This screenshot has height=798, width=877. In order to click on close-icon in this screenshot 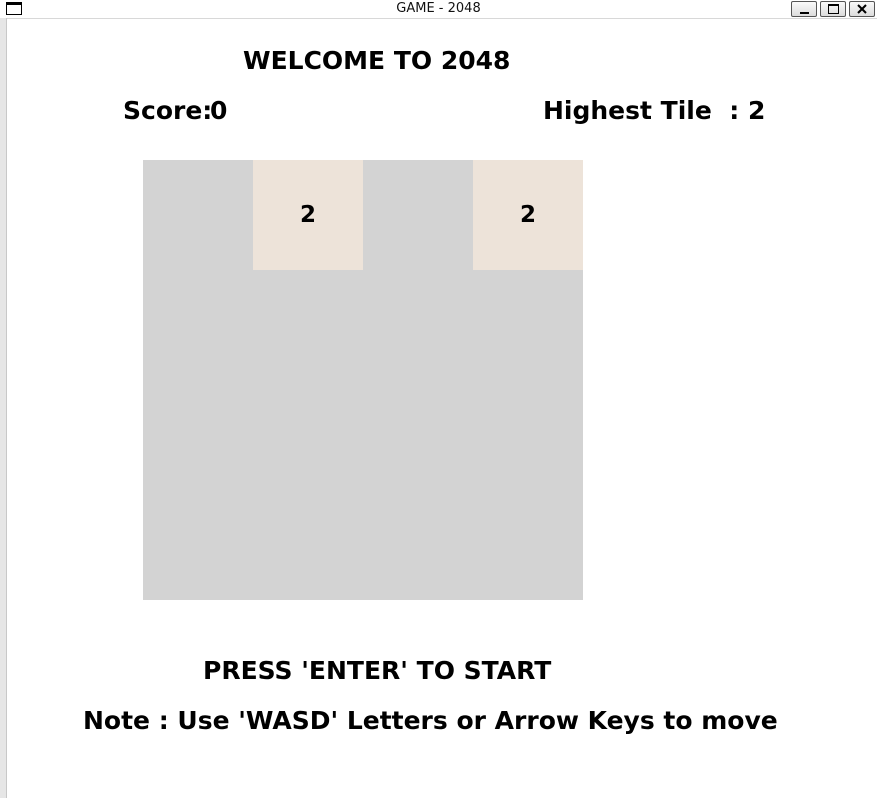, I will do `click(862, 9)`.